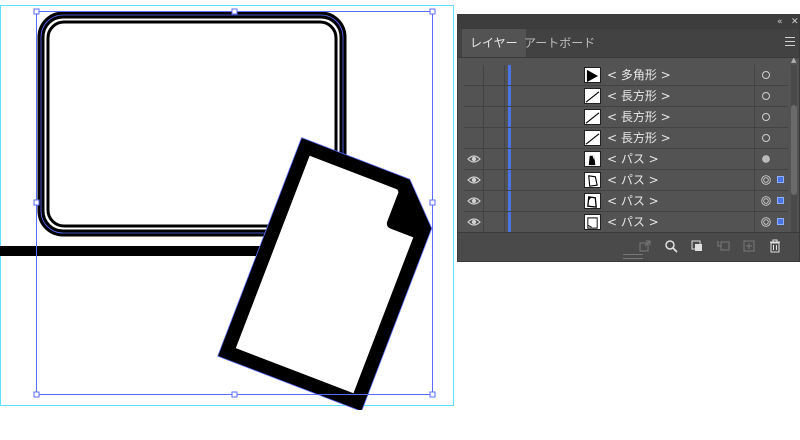 This screenshot has height=440, width=800. I want to click on export-icon, so click(645, 246).